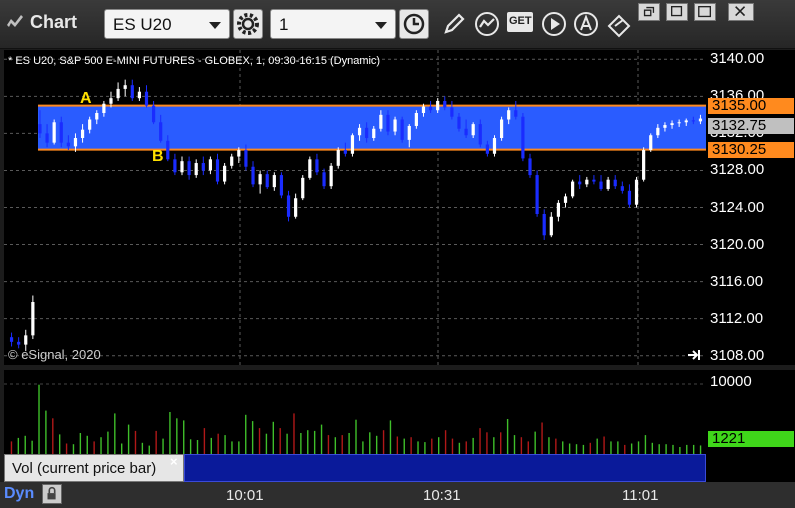 This screenshot has width=795, height=508. Describe the element at coordinates (694, 355) in the screenshot. I see `scroll-to-end-icon` at that location.